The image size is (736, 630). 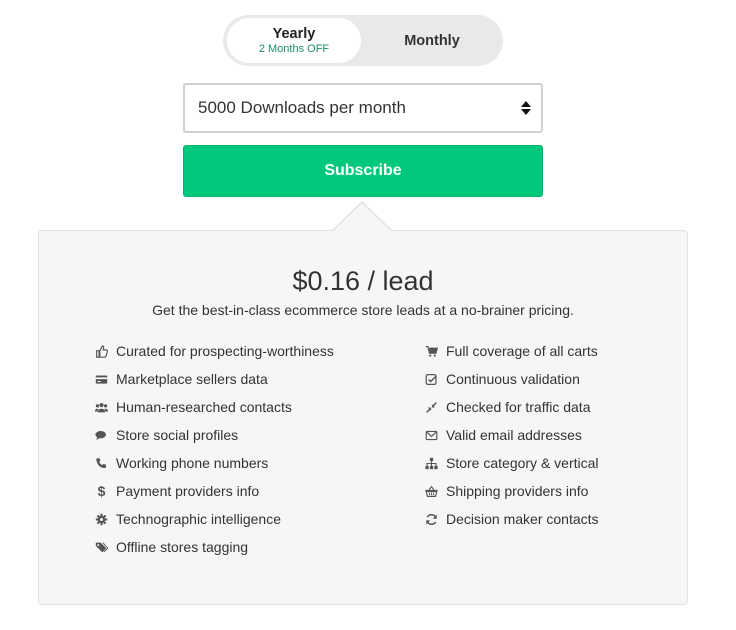 I want to click on plan-select: 5000 Downloads per month, so click(x=363, y=108).